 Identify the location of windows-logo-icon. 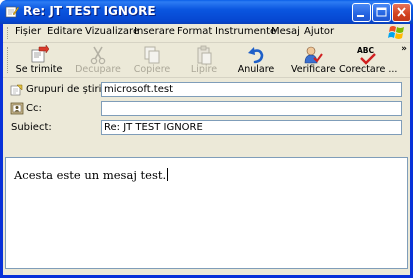
(396, 32).